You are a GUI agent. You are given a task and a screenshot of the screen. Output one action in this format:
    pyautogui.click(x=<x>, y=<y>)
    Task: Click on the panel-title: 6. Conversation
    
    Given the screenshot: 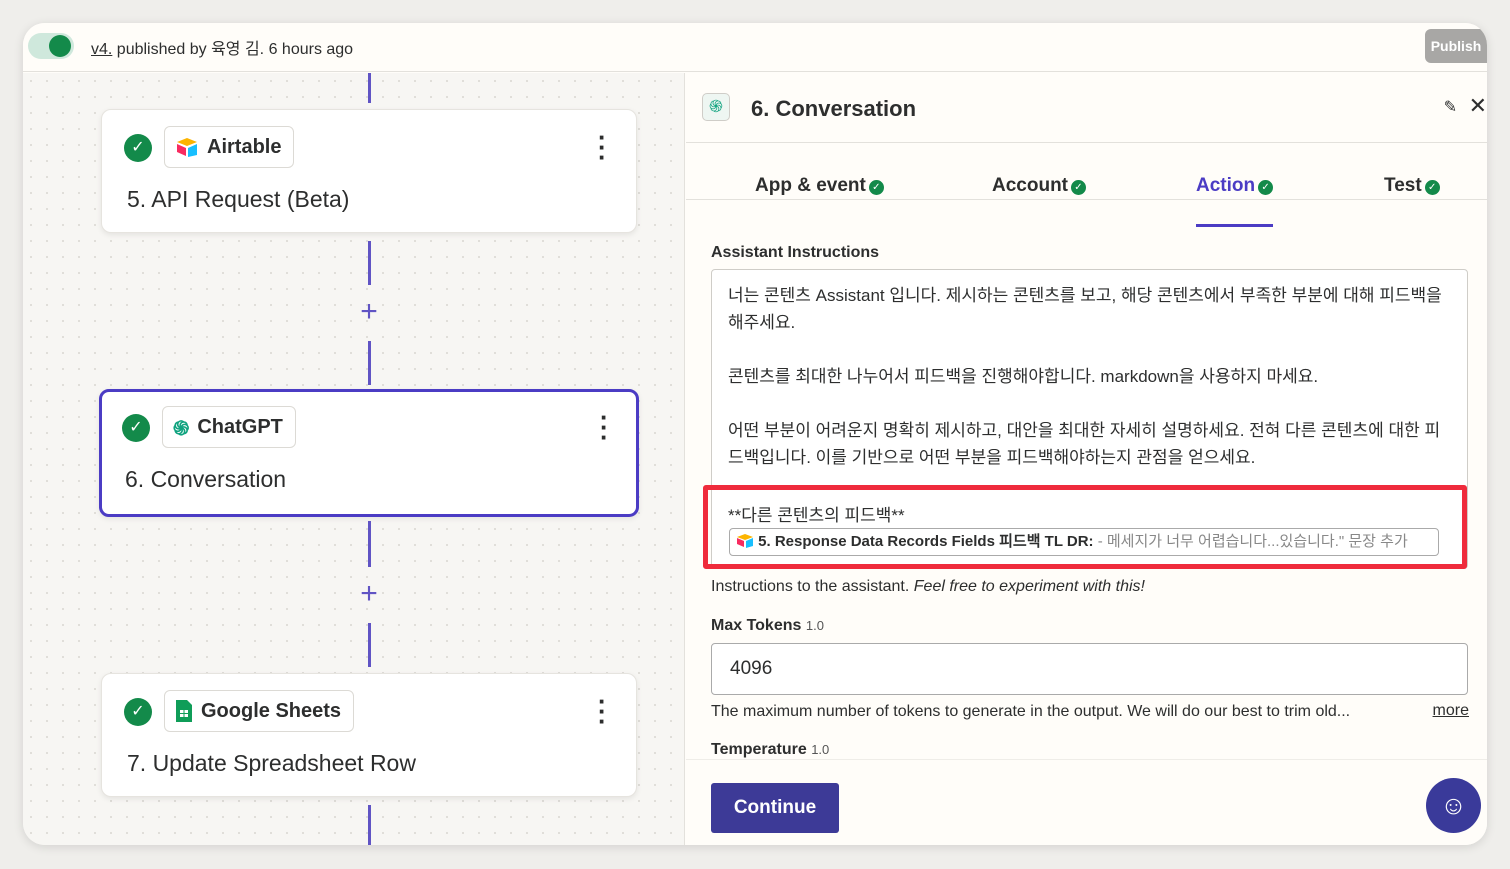 What is the action you would take?
    pyautogui.click(x=834, y=108)
    